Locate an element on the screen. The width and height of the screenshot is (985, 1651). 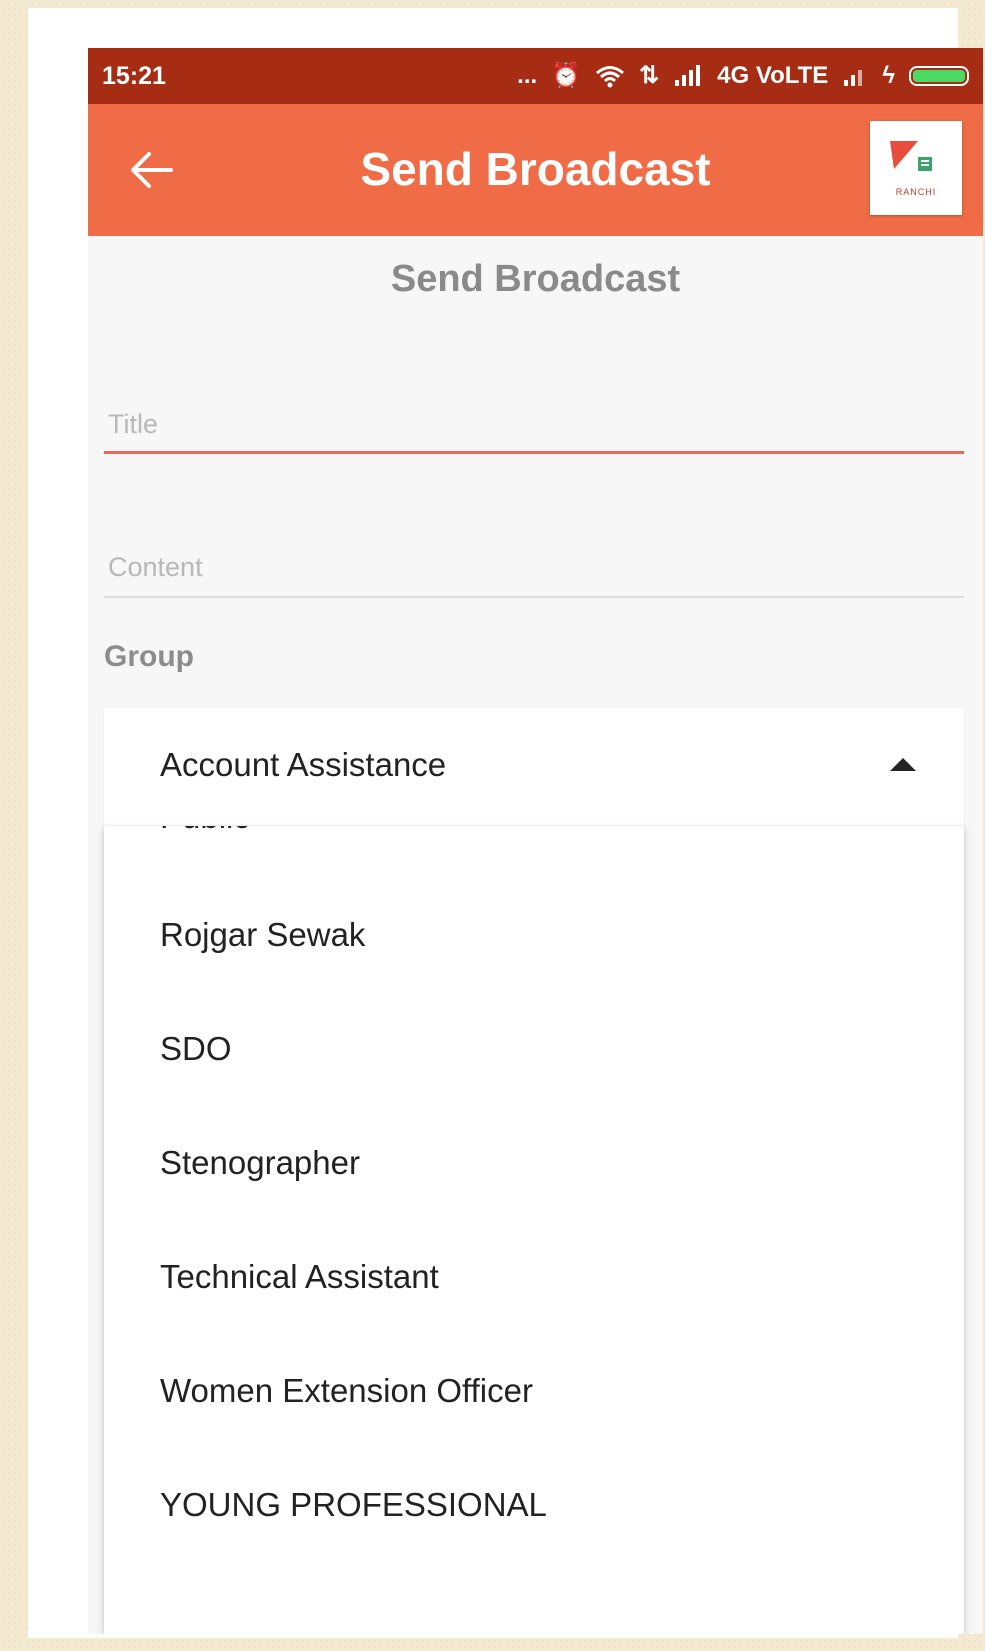
app-bar: Send Broadcast RANCHI is located at coordinates (535, 170).